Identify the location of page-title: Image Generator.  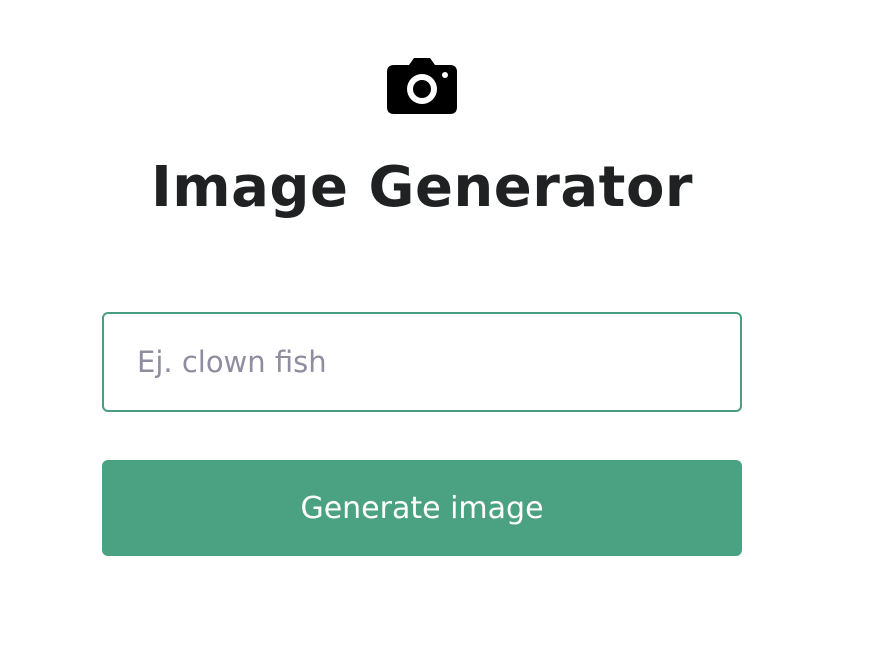
(422, 187).